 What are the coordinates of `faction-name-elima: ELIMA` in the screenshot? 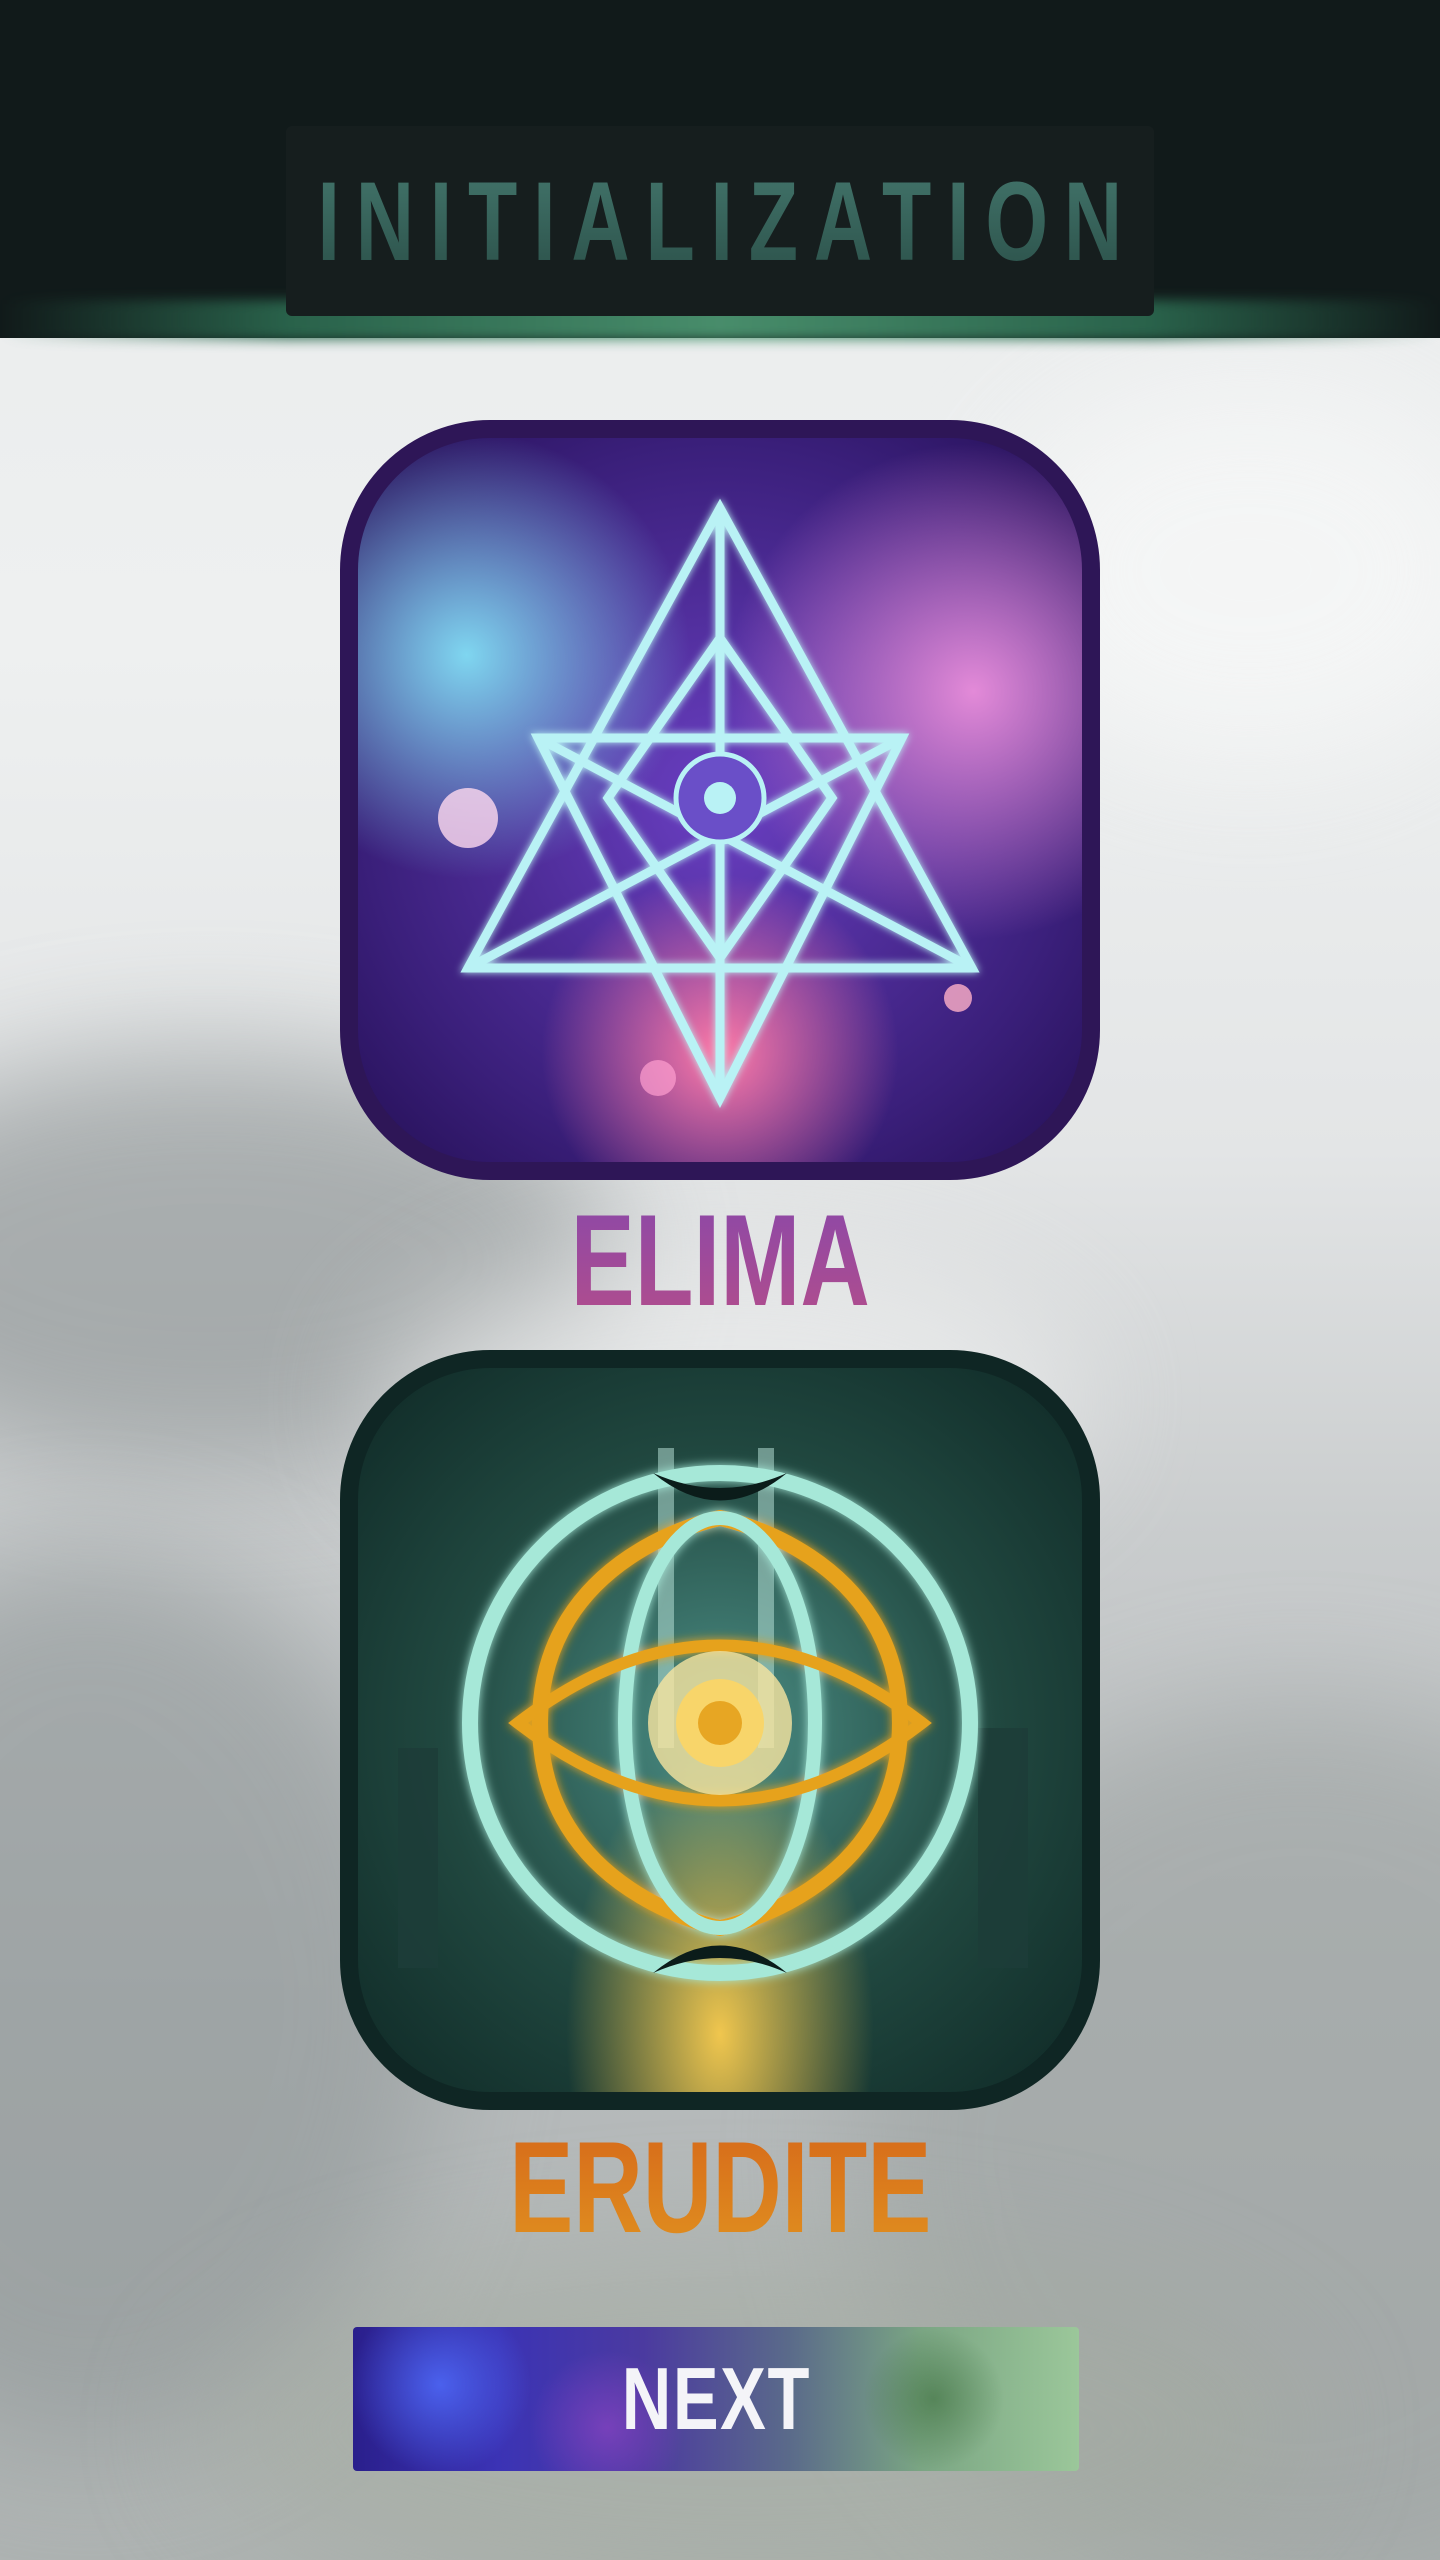 It's located at (720, 1260).